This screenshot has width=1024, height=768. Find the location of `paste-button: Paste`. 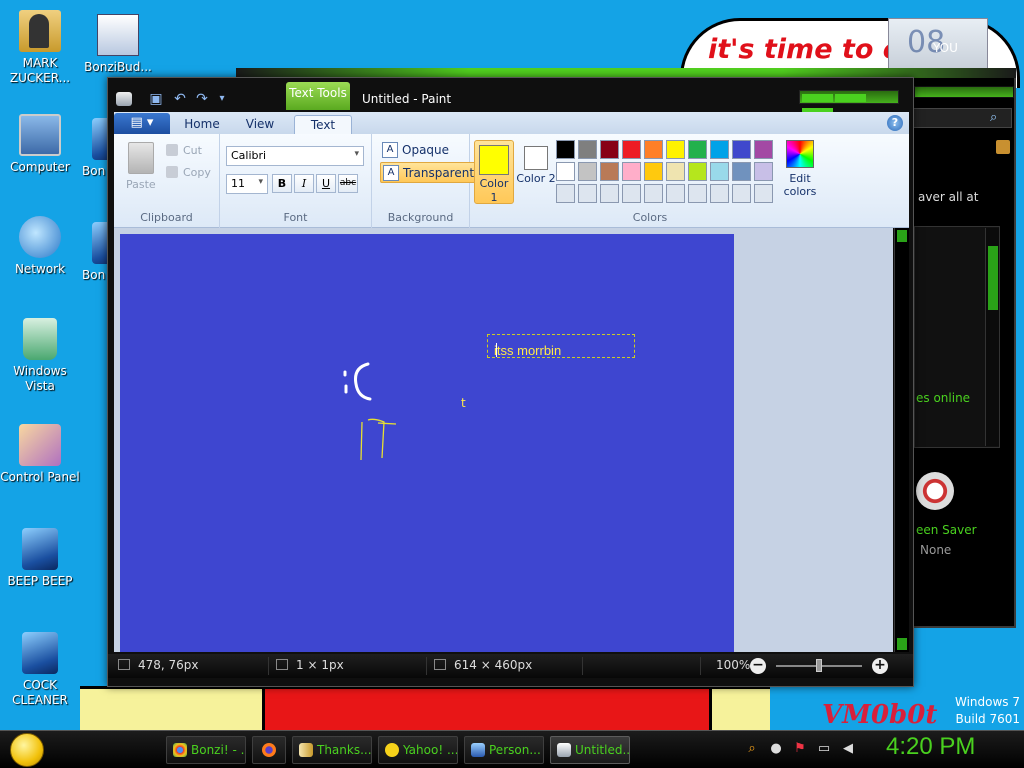

paste-button: Paste is located at coordinates (141, 184).